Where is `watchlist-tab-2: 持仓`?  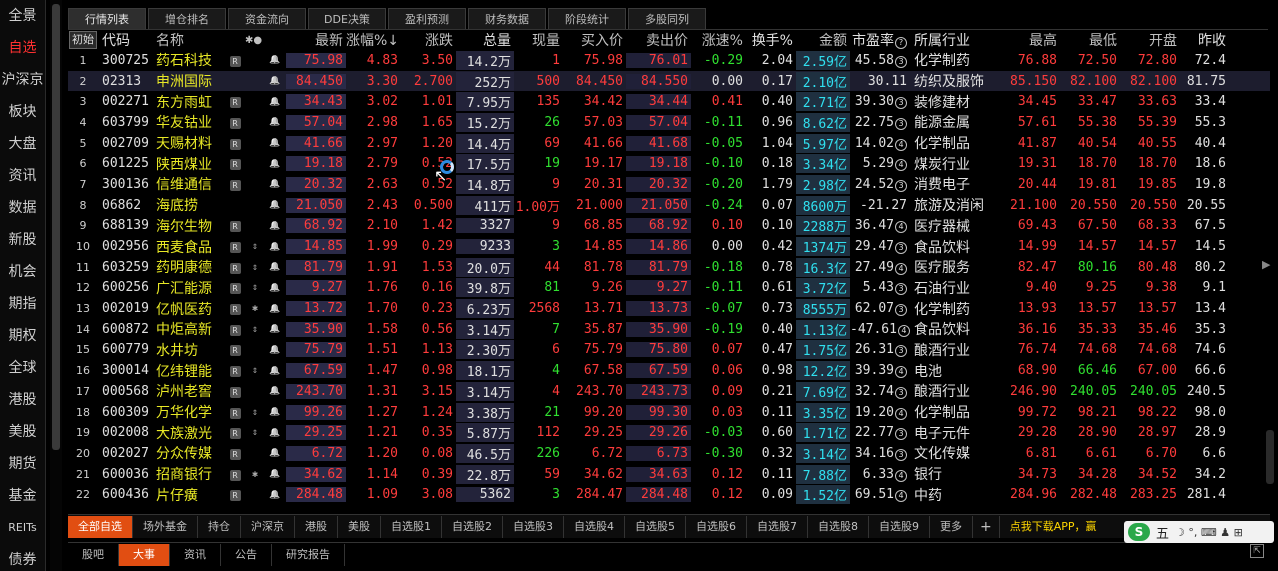 watchlist-tab-2: 持仓 is located at coordinates (219, 526).